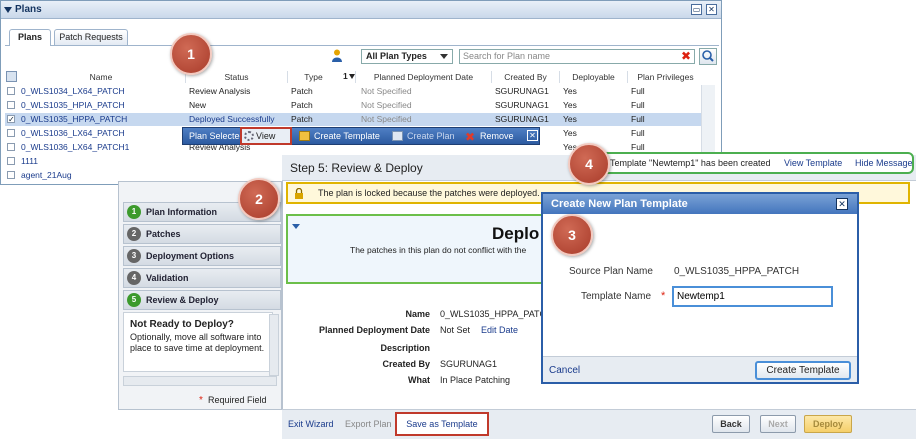  I want to click on view-button: View, so click(266, 136).